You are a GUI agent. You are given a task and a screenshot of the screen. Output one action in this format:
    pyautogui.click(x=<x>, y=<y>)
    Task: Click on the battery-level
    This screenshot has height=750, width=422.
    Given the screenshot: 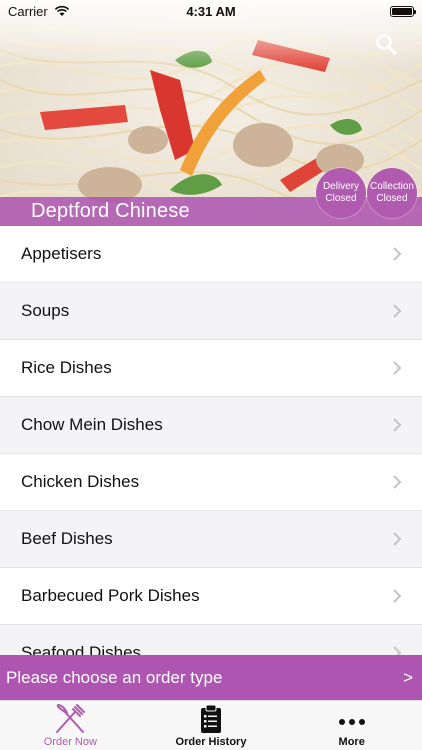 What is the action you would take?
    pyautogui.click(x=402, y=11)
    